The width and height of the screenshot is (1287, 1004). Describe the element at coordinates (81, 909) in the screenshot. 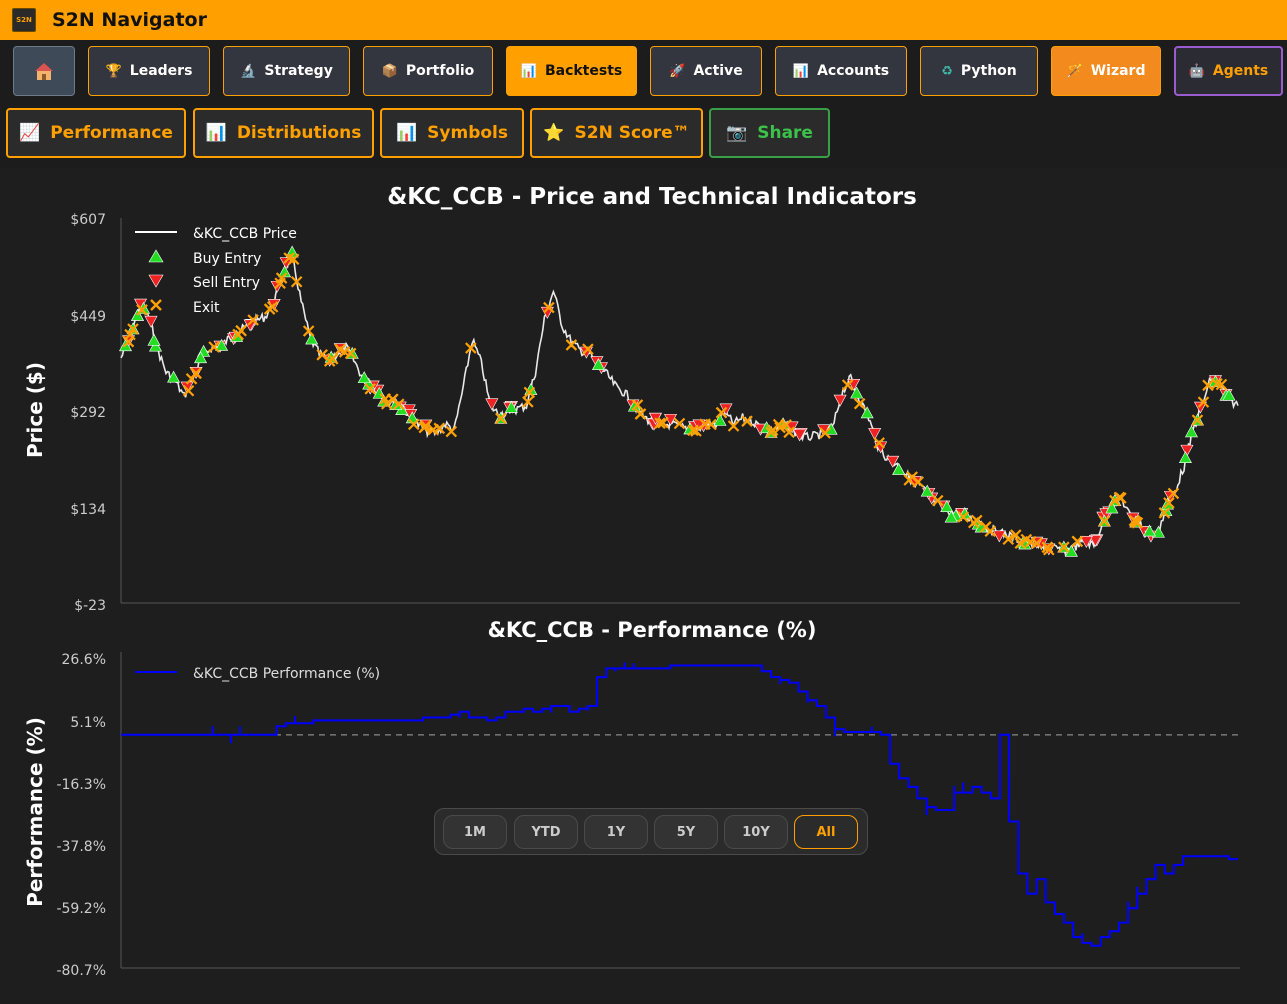

I see `perf-ytick-label: -59.2%` at that location.